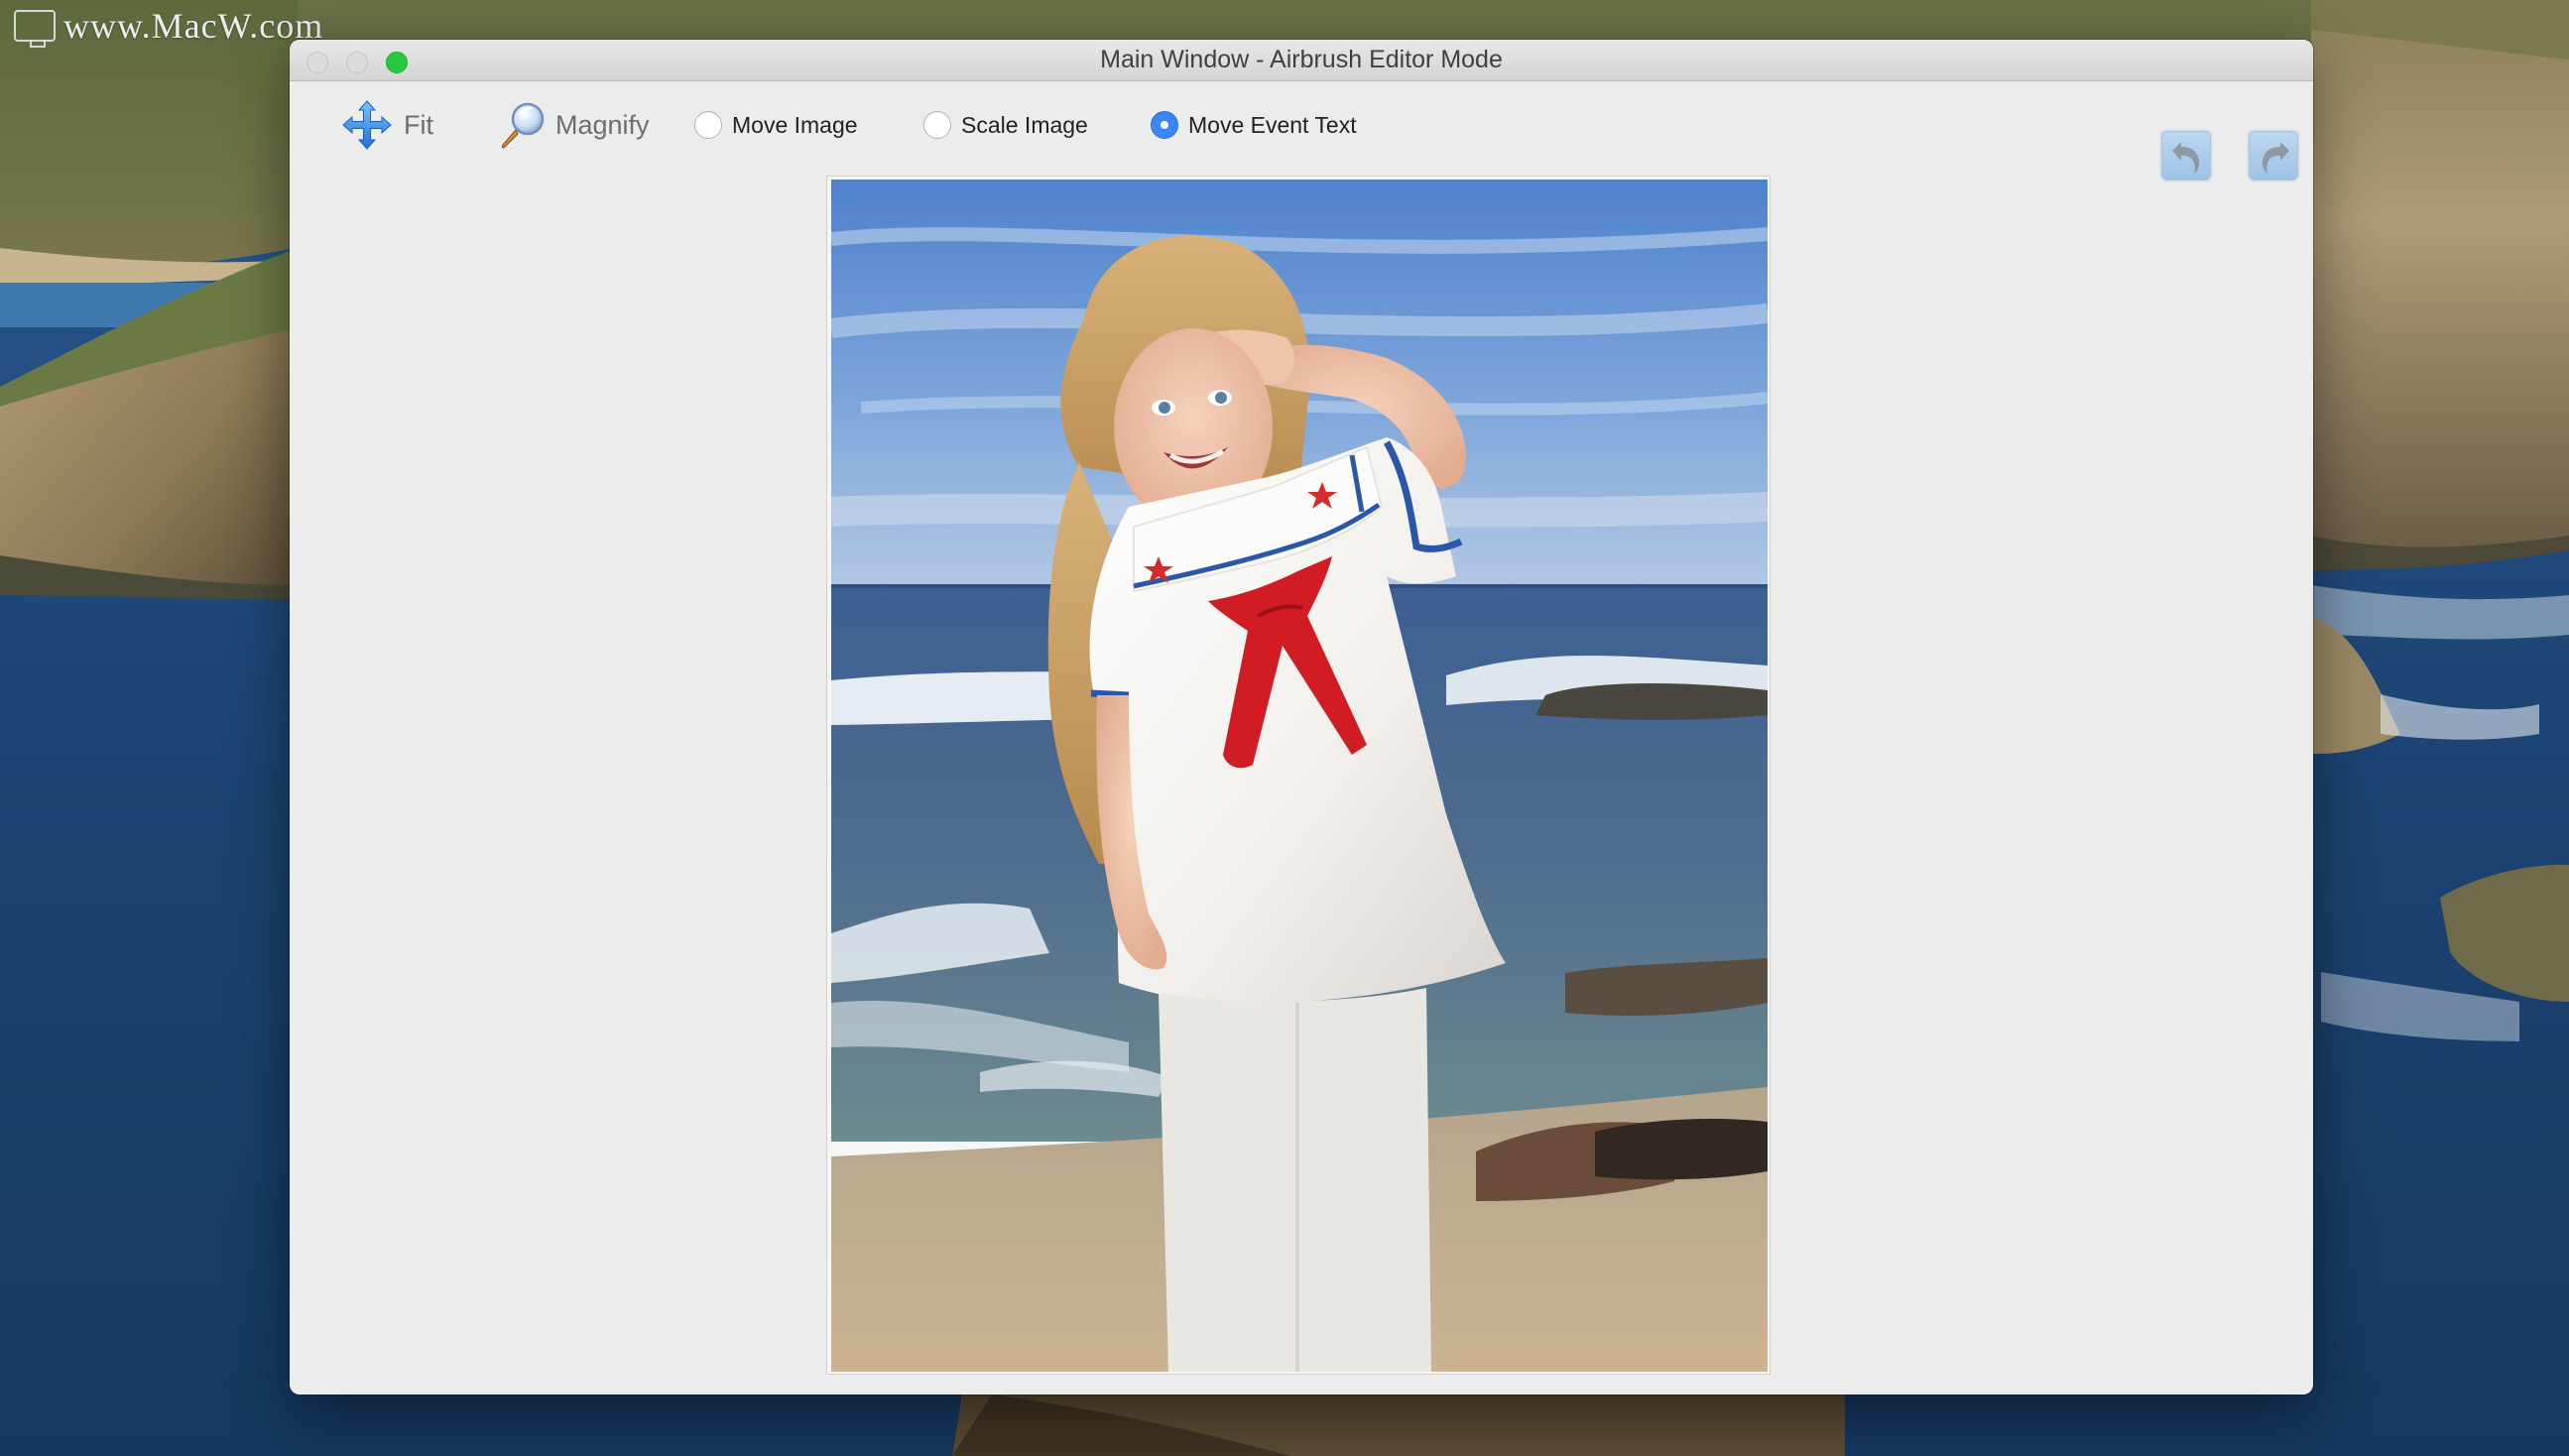 The width and height of the screenshot is (2569, 1456). What do you see at coordinates (193, 26) in the screenshot?
I see `watermark-text: www.MacW.com` at bounding box center [193, 26].